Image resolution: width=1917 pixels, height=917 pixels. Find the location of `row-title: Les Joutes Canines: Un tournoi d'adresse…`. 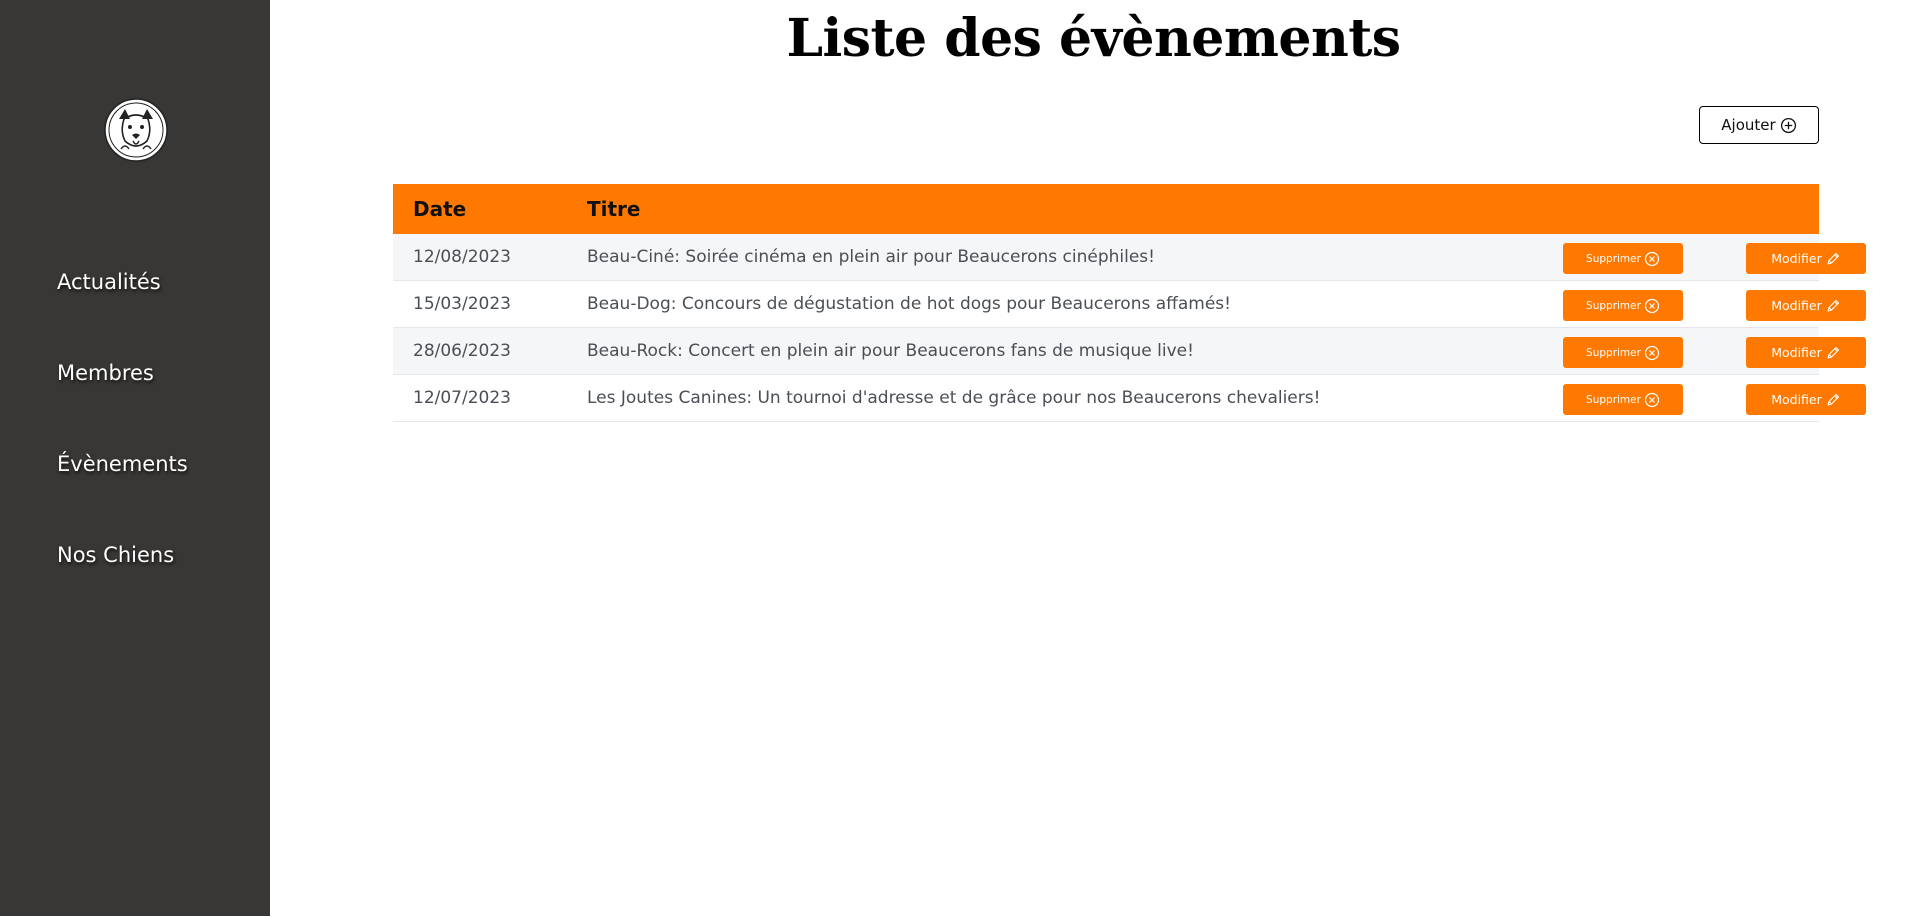

row-title: Les Joutes Canines: Un tournoi d'adresse… is located at coordinates (954, 398).